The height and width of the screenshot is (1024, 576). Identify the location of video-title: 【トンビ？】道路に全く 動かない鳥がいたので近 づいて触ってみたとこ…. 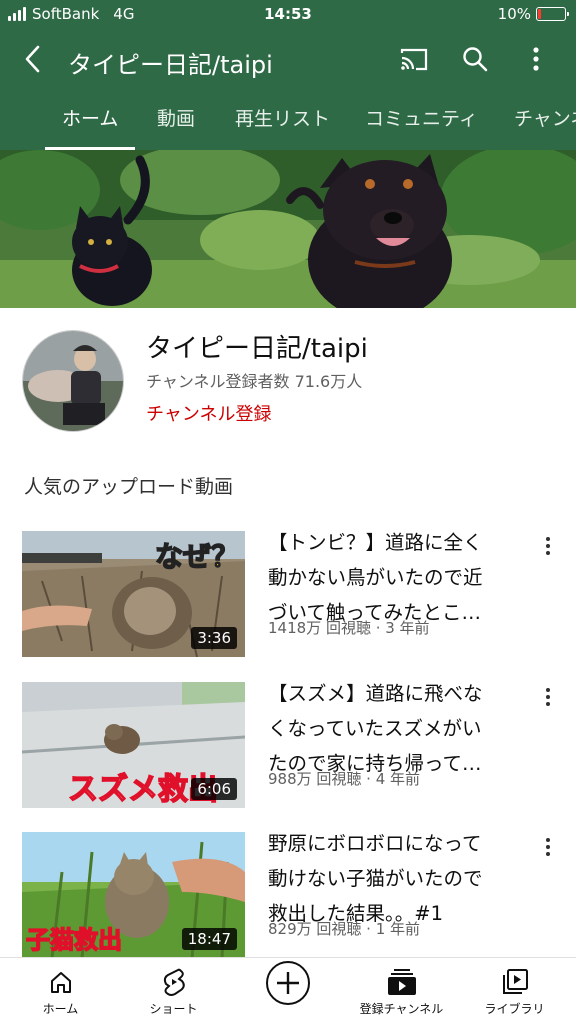
(396, 577).